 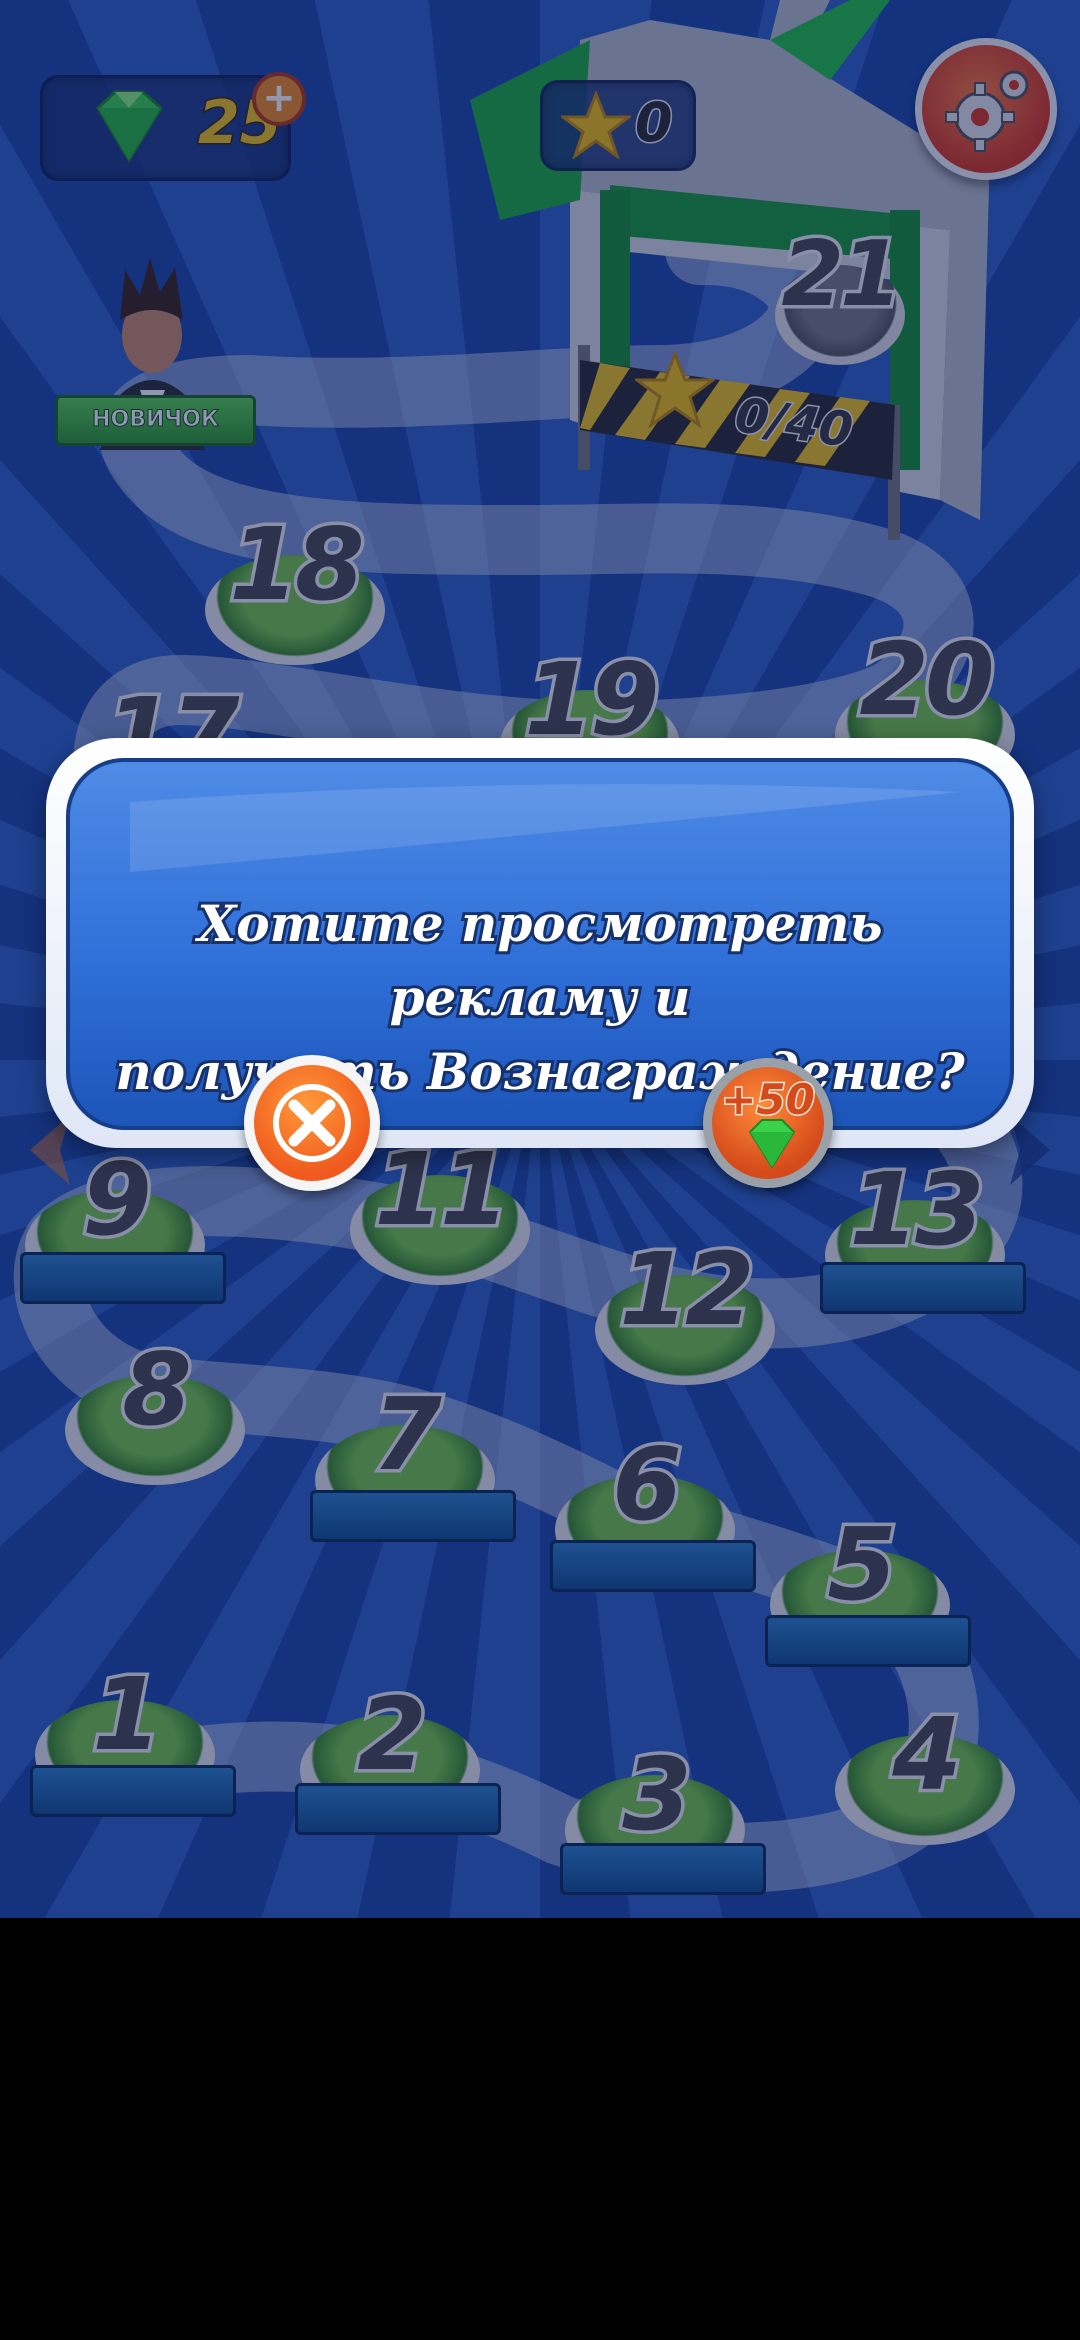 I want to click on green-gem-icon, so click(x=772, y=1144).